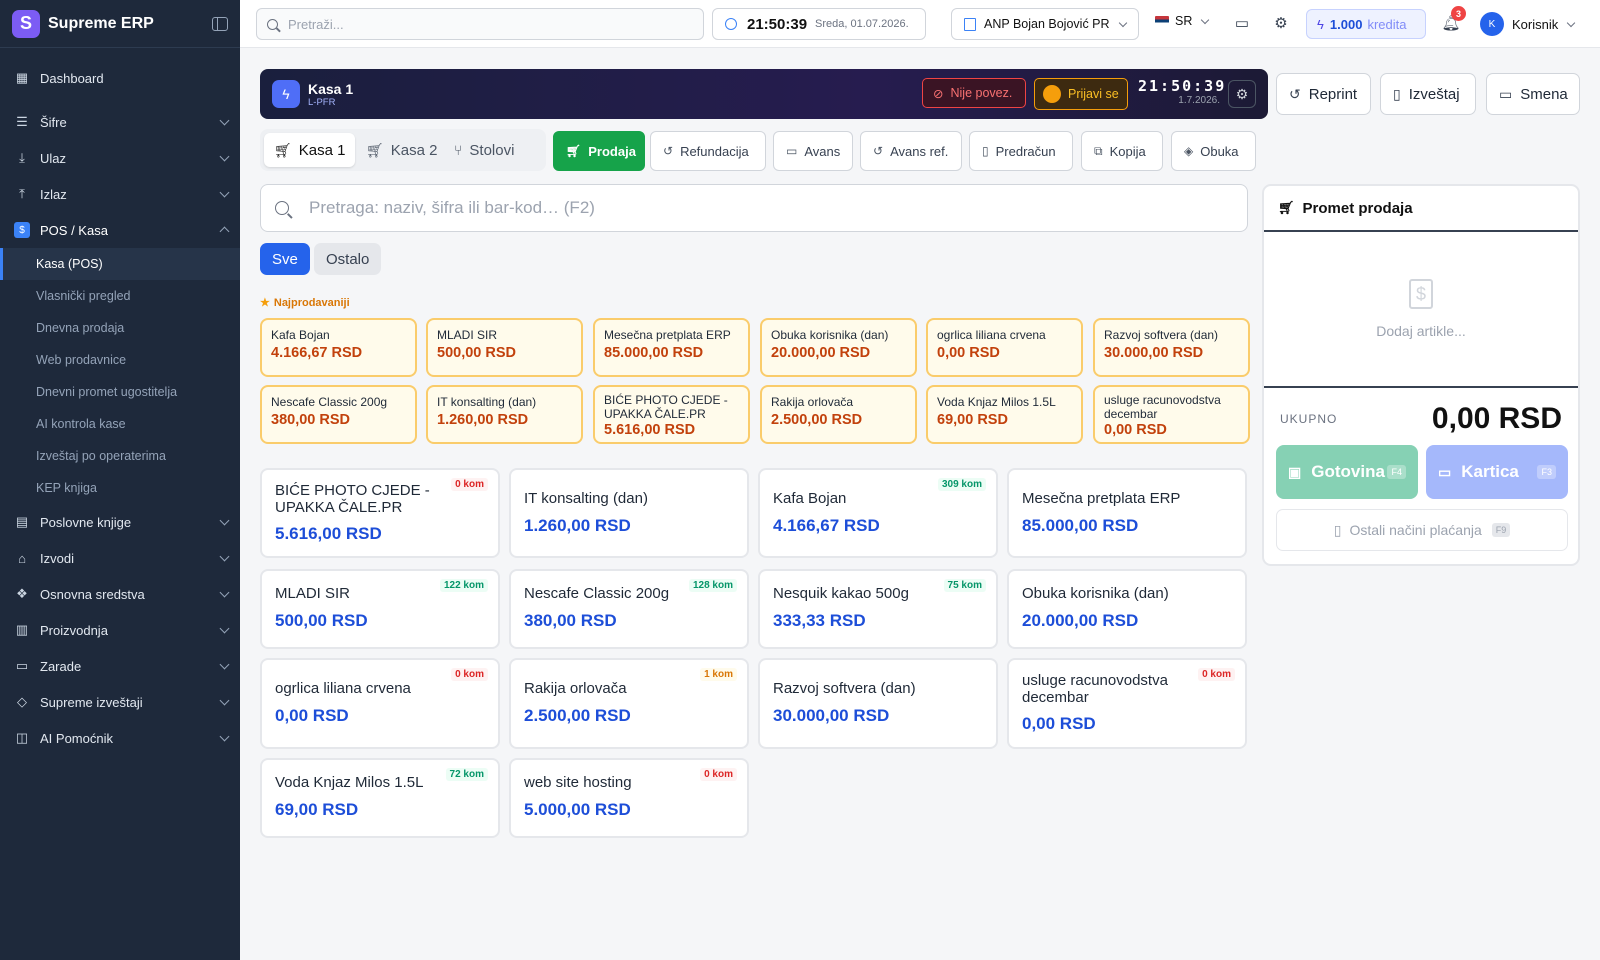  Describe the element at coordinates (101, 23) in the screenshot. I see `app-name: Supreme ERP` at that location.